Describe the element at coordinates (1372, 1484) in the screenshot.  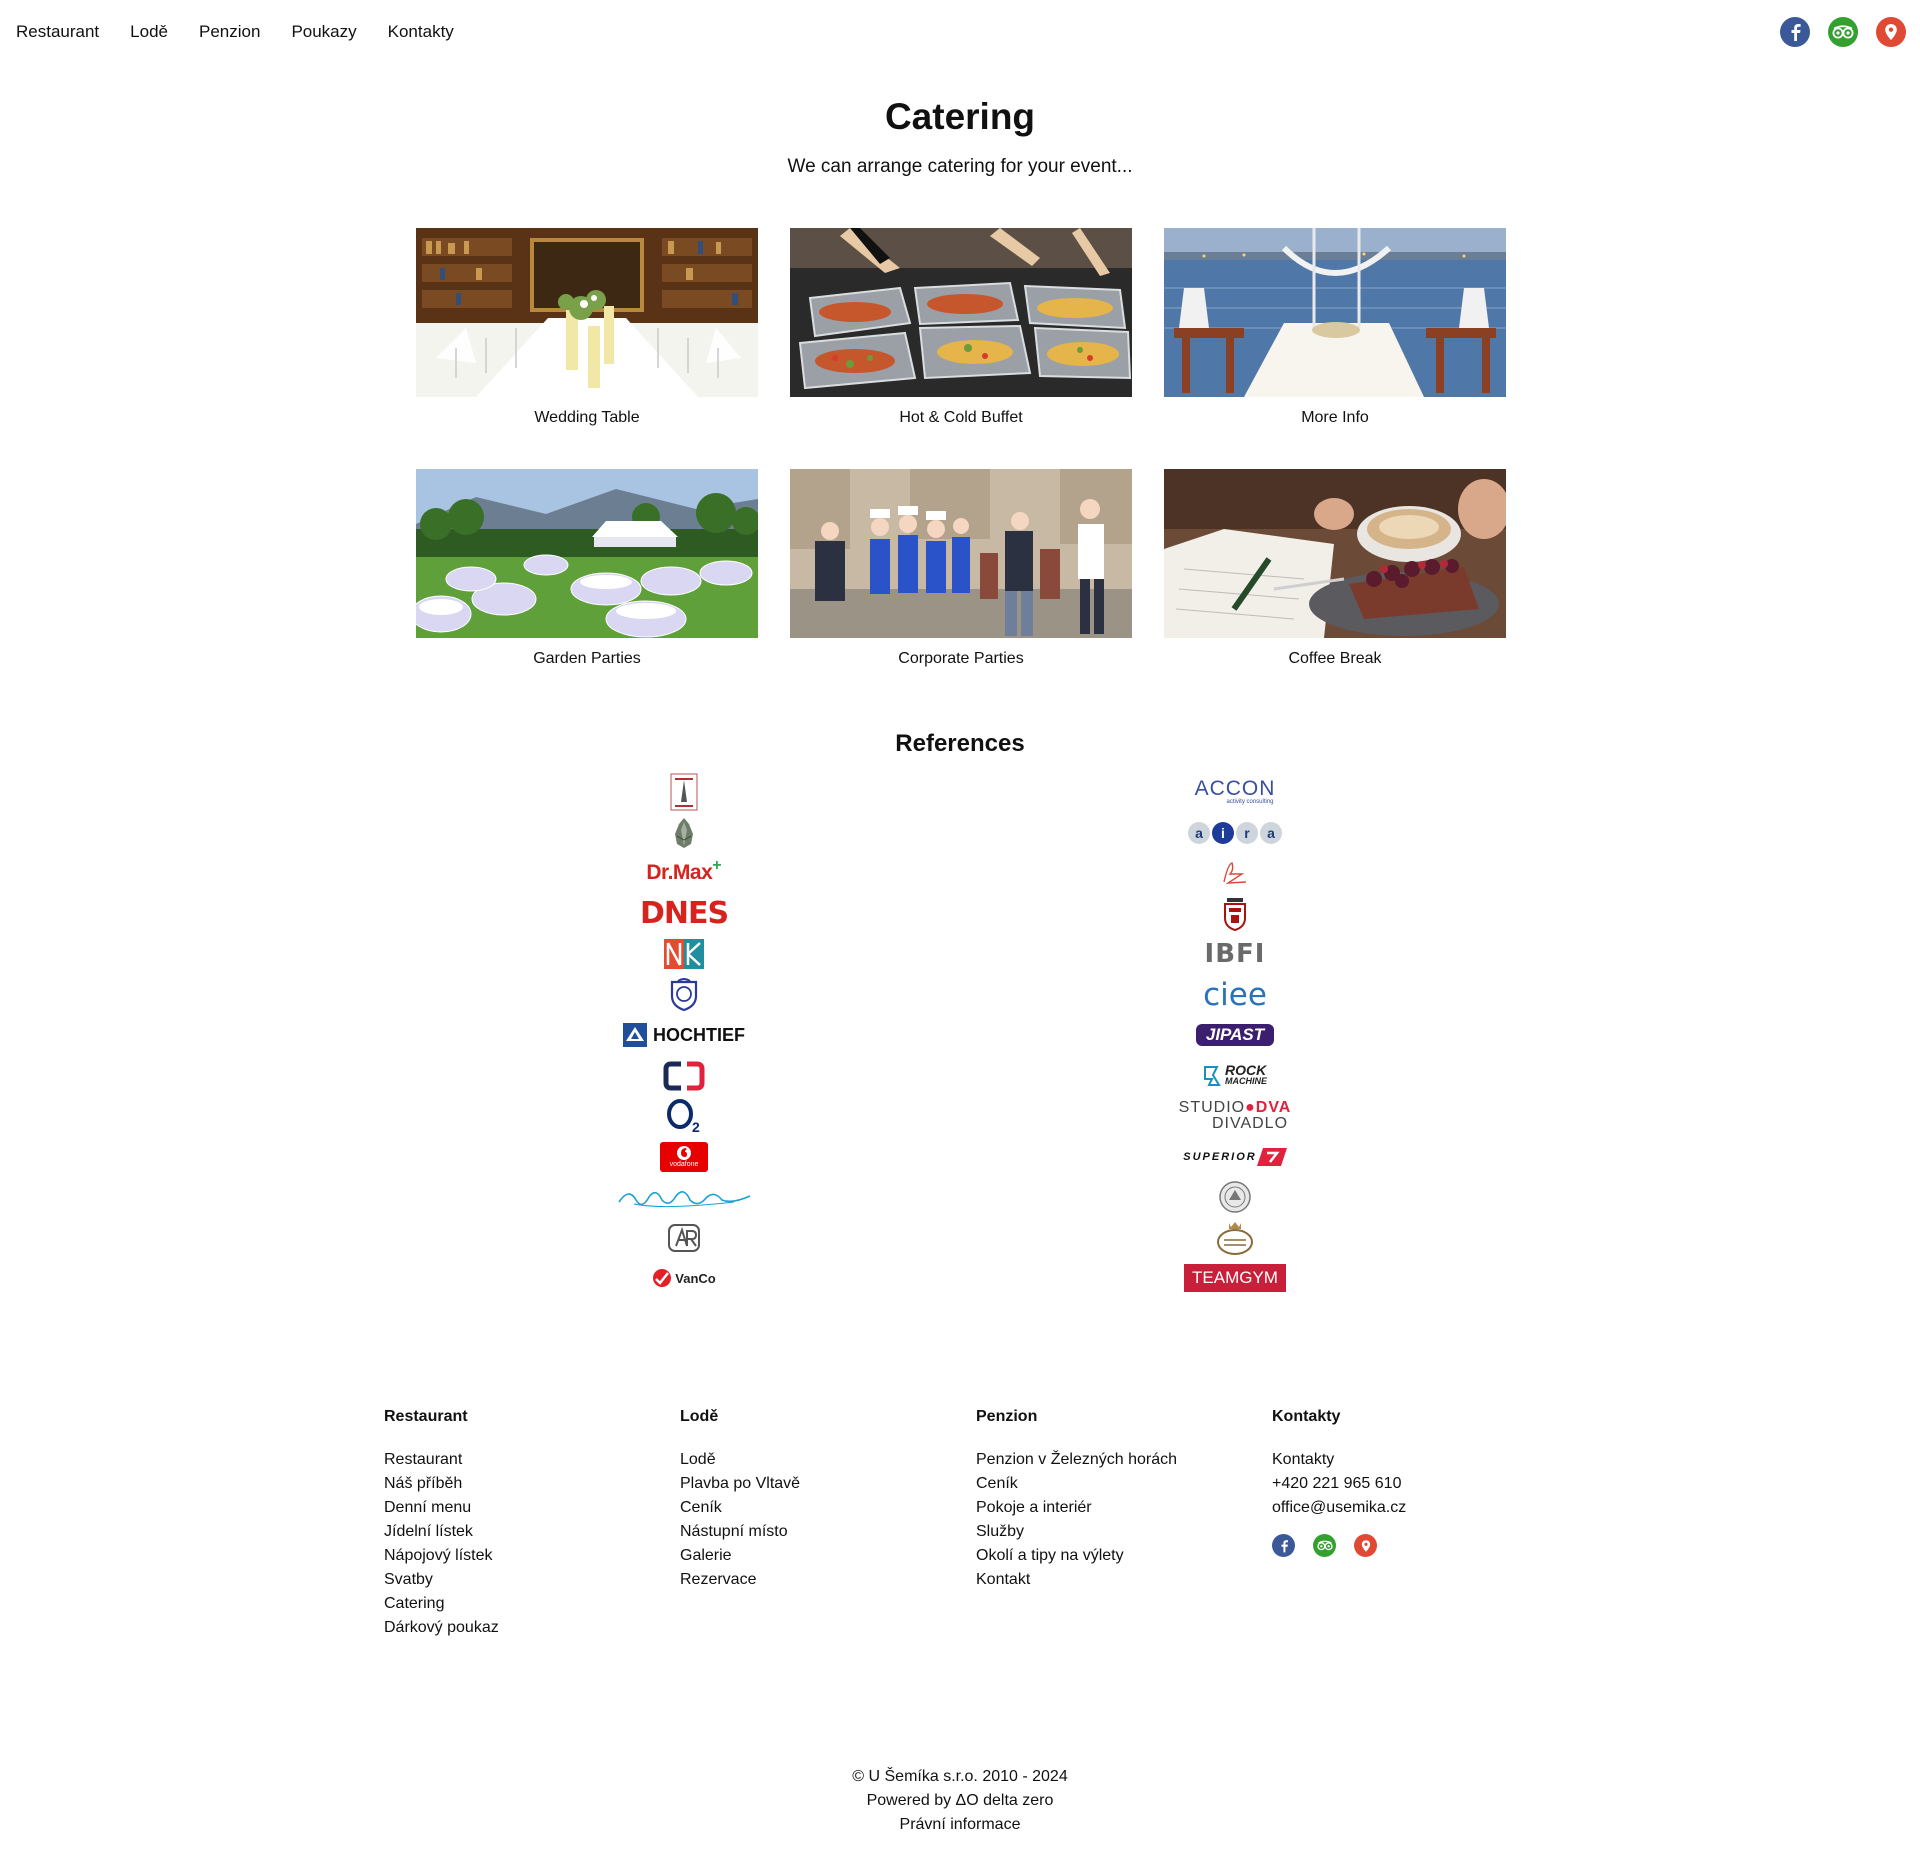
I see `footer-phone: +420 221 965 610` at that location.